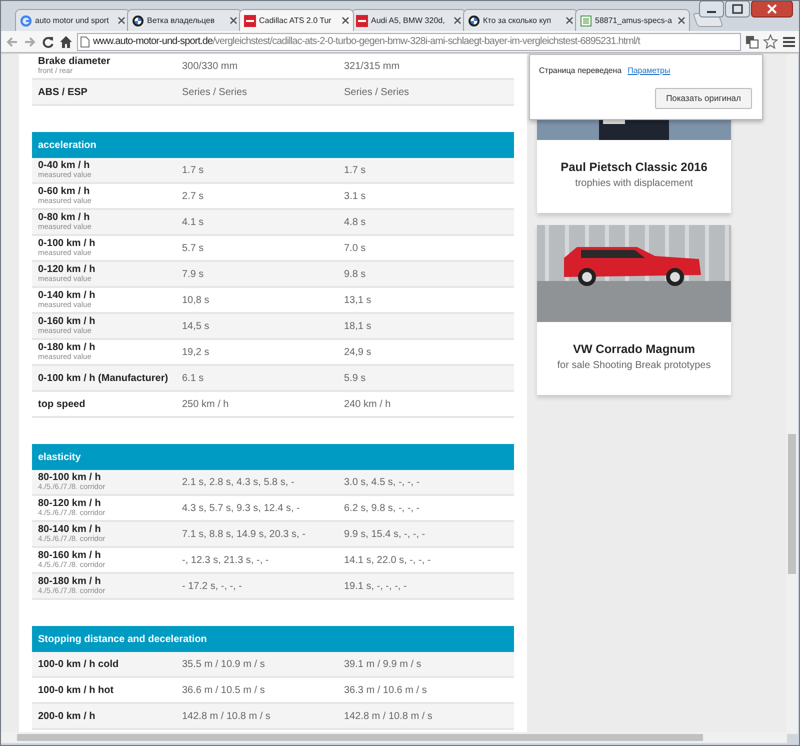 The width and height of the screenshot is (800, 746). I want to click on browser-tab: Ветка владельцев, so click(184, 20).